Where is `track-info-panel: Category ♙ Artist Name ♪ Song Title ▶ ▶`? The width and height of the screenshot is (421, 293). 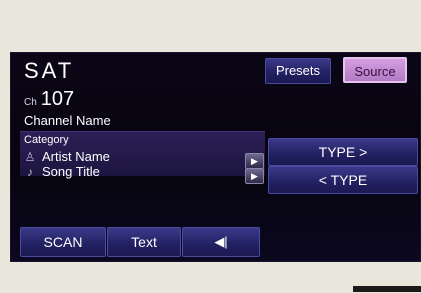 track-info-panel: Category ♙ Artist Name ♪ Song Title ▶ ▶ is located at coordinates (142, 157).